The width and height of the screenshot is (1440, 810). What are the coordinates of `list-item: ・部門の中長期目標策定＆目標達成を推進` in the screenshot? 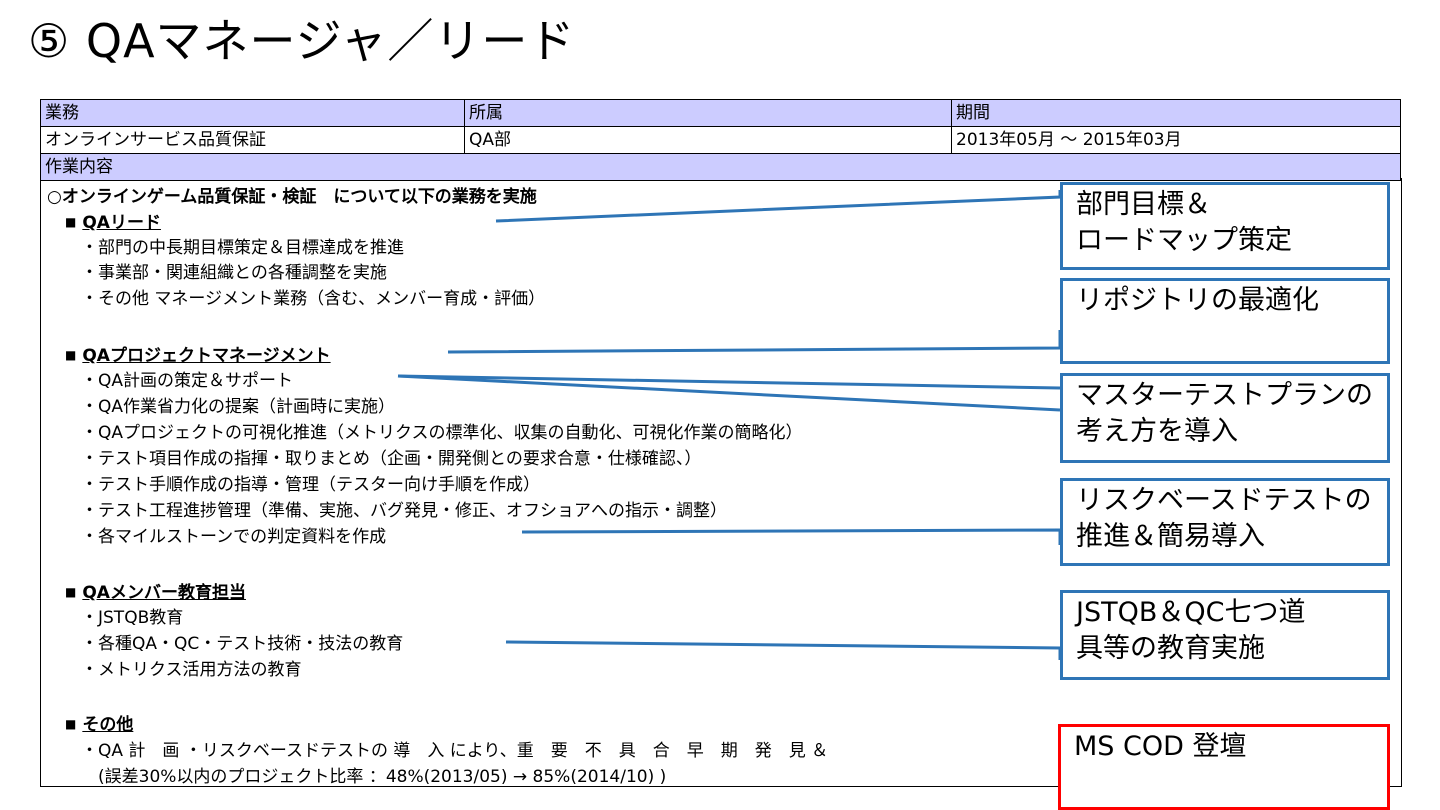 It's located at (242, 248).